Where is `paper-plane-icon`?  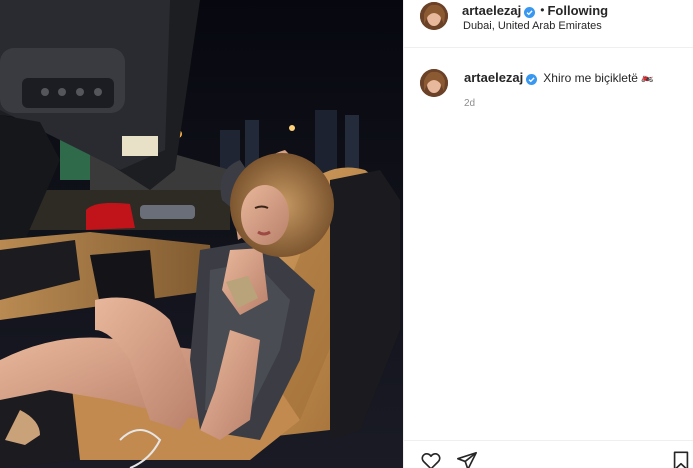 paper-plane-icon is located at coordinates (467, 459).